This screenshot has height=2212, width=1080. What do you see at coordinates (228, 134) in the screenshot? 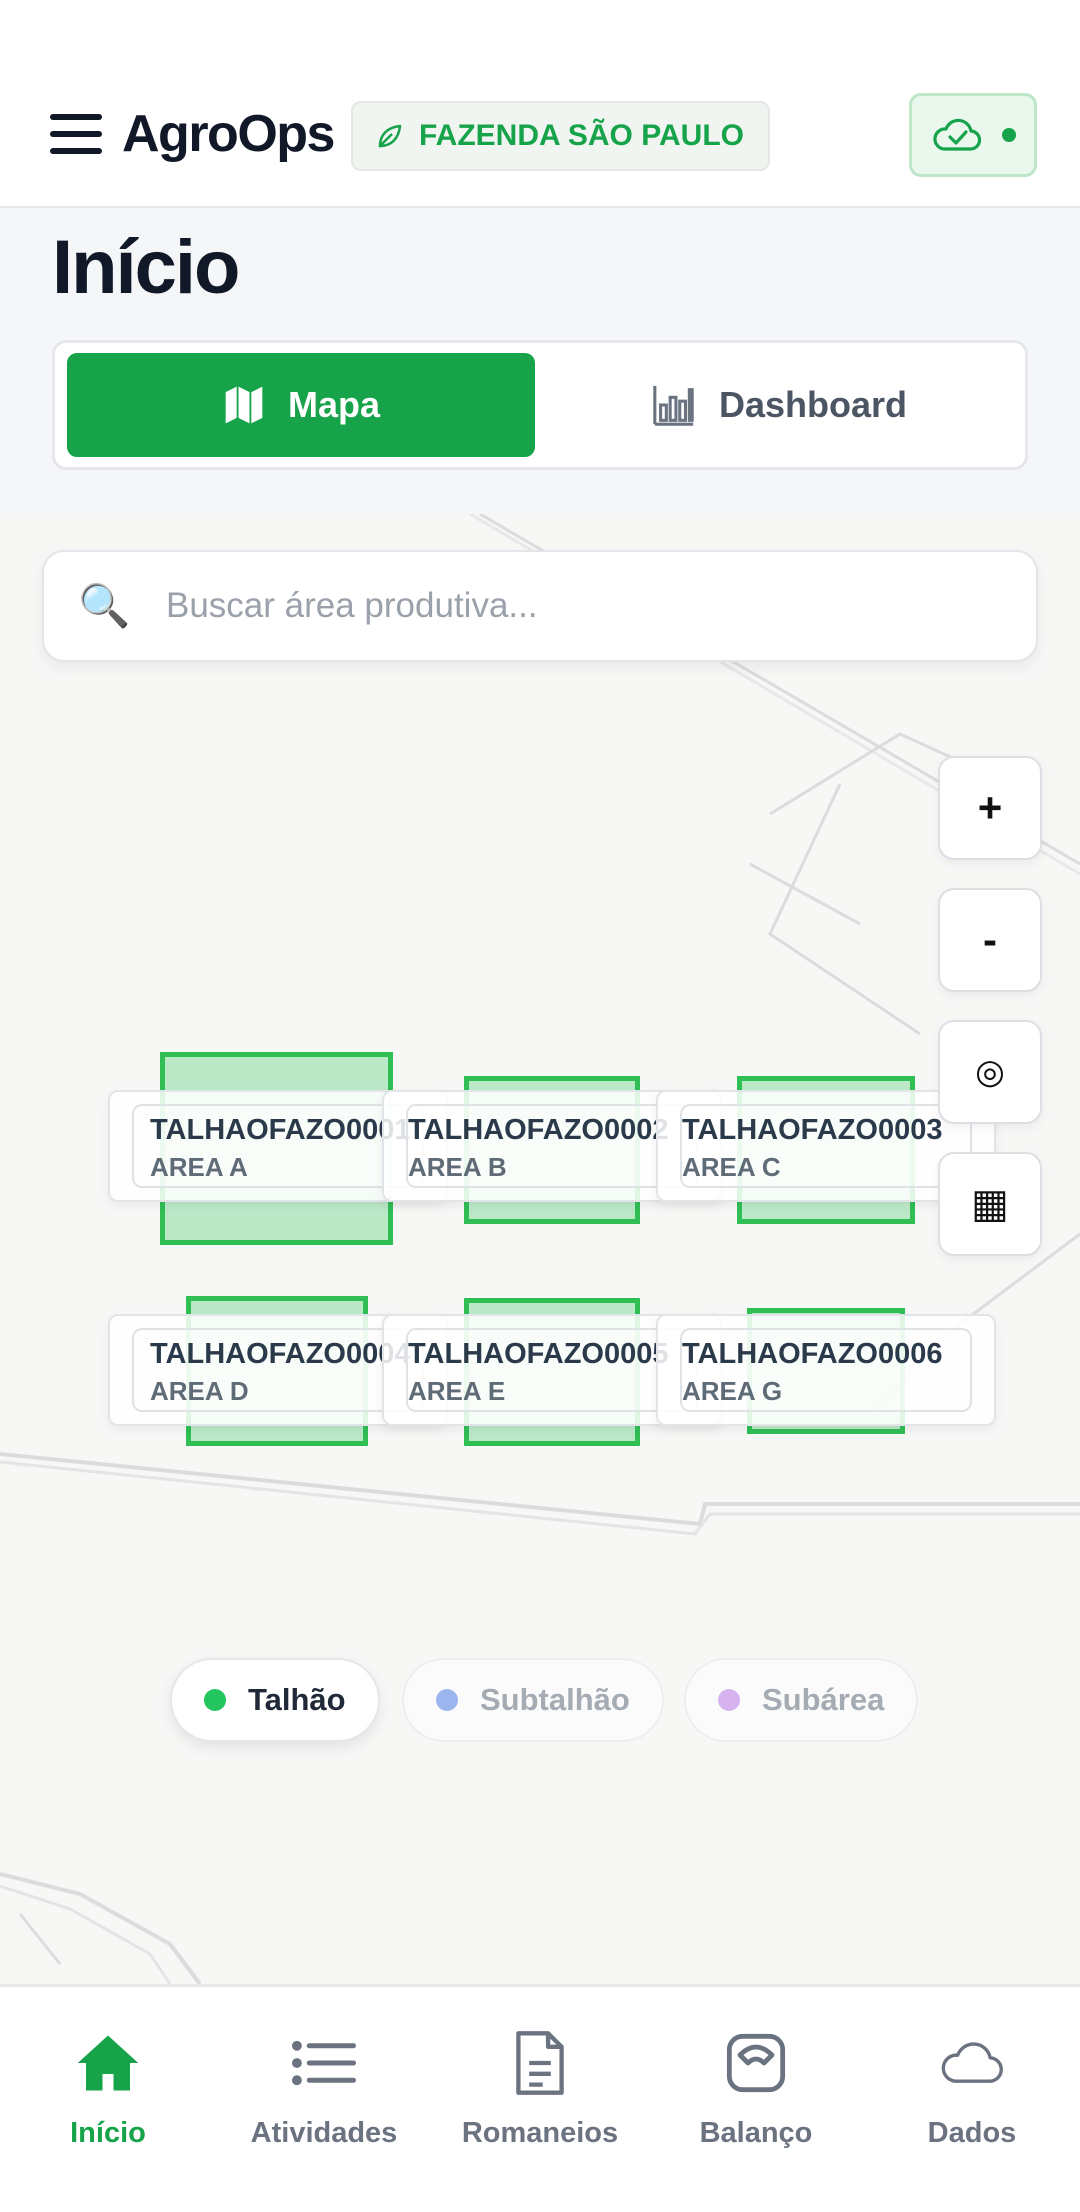
I see `app-brand: AgroOps` at bounding box center [228, 134].